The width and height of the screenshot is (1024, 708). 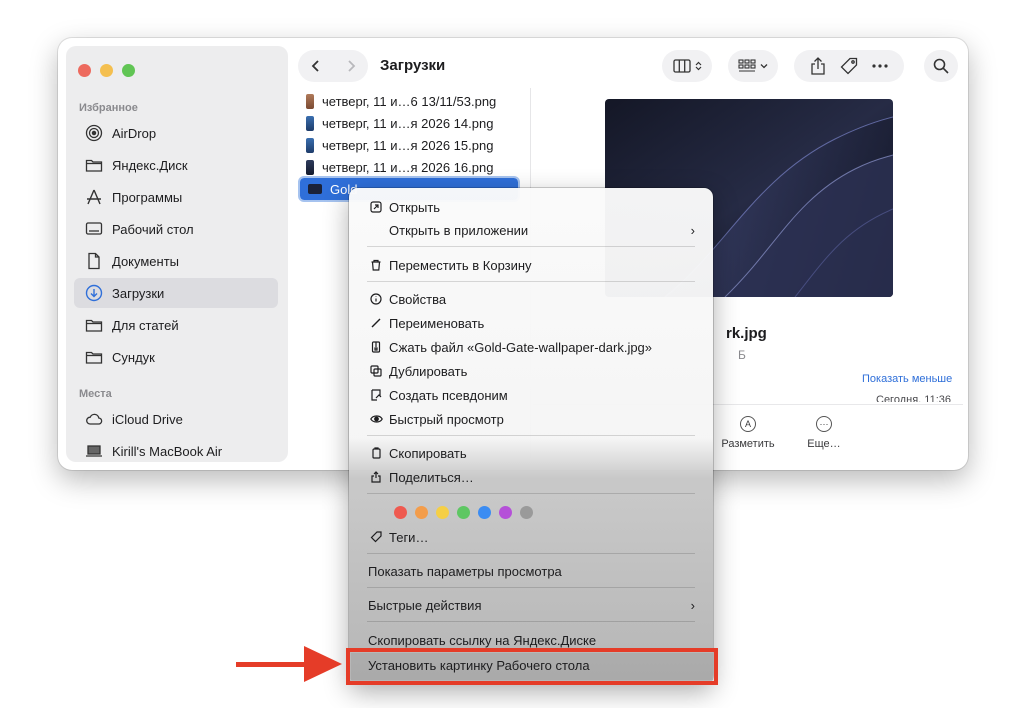 I want to click on document-icon, so click(x=94, y=261).